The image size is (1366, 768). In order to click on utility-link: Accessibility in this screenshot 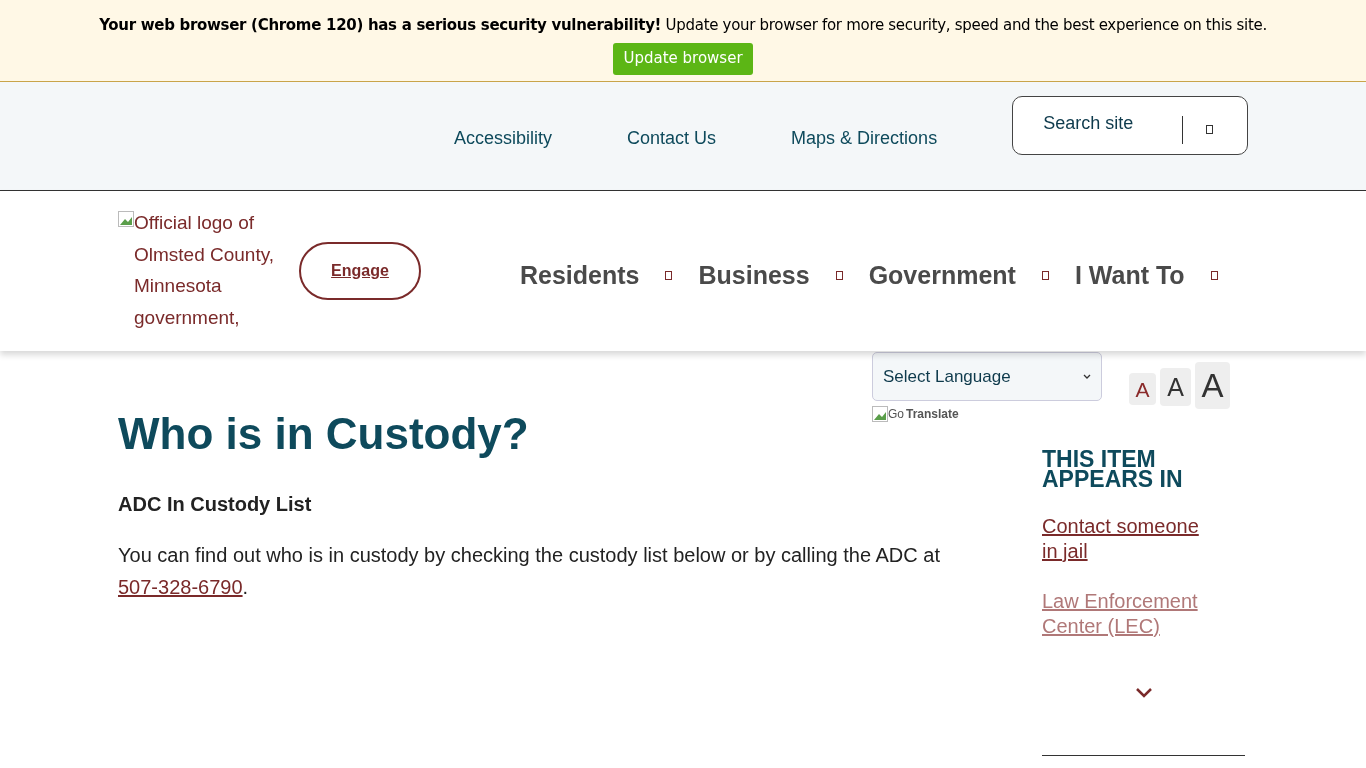, I will do `click(503, 138)`.